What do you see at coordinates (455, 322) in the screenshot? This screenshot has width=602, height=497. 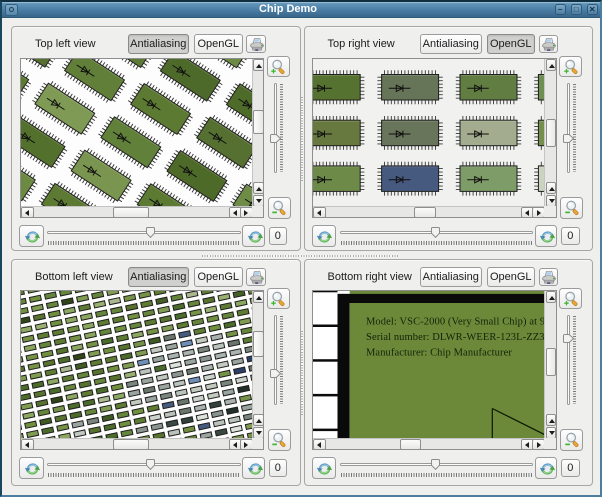 I see `svg-text:Model: VSC-2000 (Very Small Ch: Model: VSC-2000 (Very Small Chip) at 9` at bounding box center [455, 322].